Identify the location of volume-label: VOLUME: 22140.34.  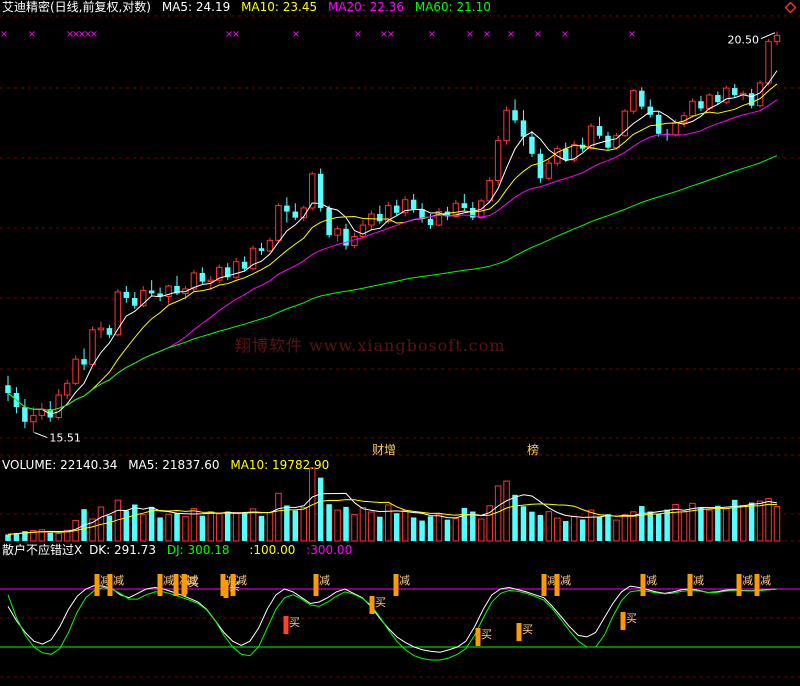
(60, 465).